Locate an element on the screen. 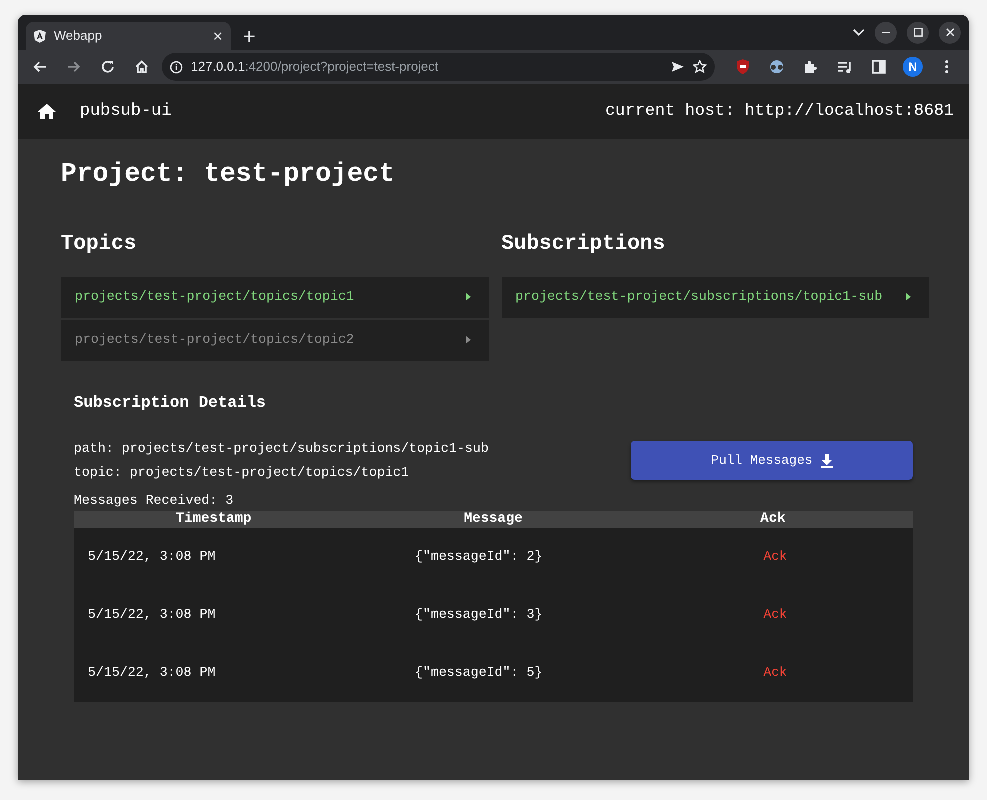  column-header: Timestamp is located at coordinates (214, 519).